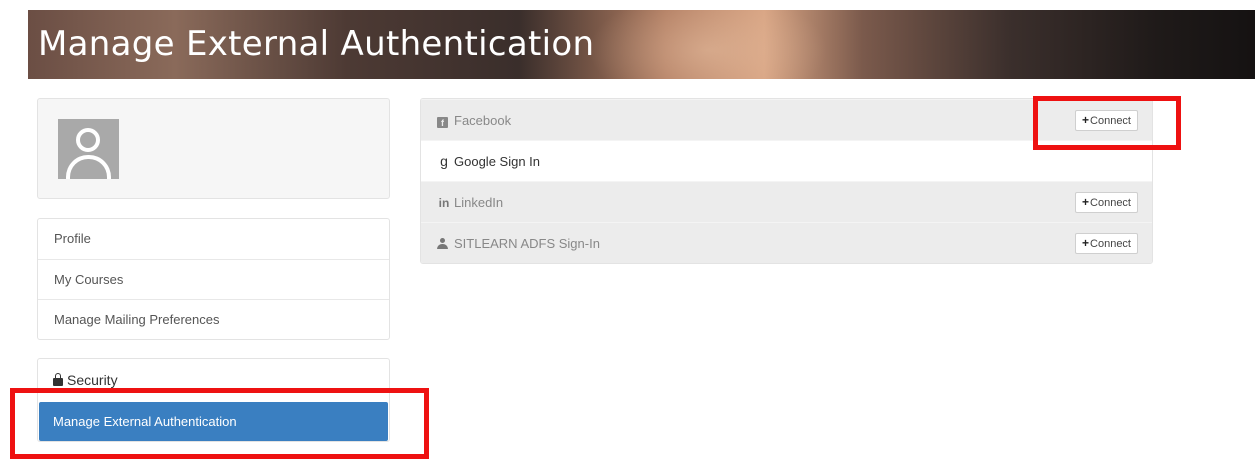 The height and width of the screenshot is (459, 1255). Describe the element at coordinates (92, 380) in the screenshot. I see `security-heading-label: Security` at that location.